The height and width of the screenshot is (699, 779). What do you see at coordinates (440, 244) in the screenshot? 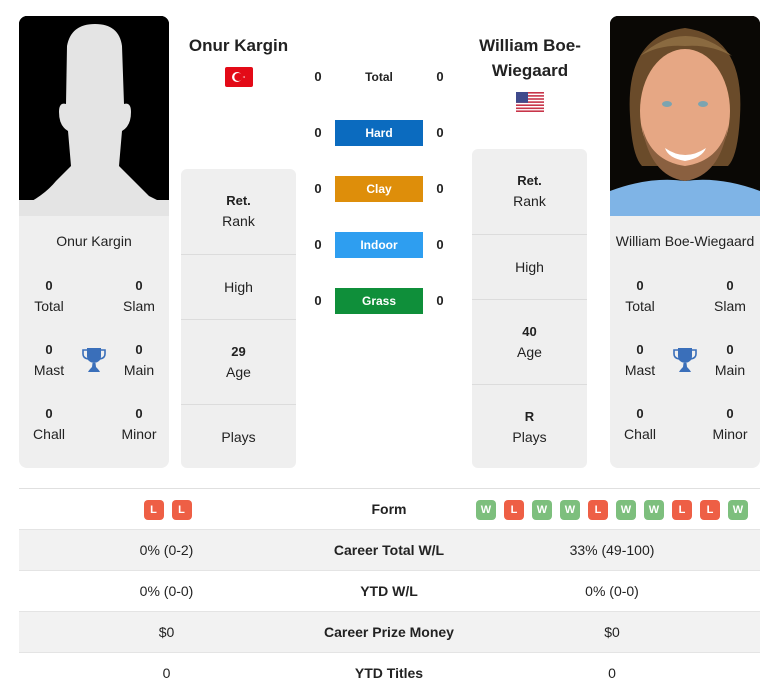
I see `p2-indoor-value: 0` at bounding box center [440, 244].